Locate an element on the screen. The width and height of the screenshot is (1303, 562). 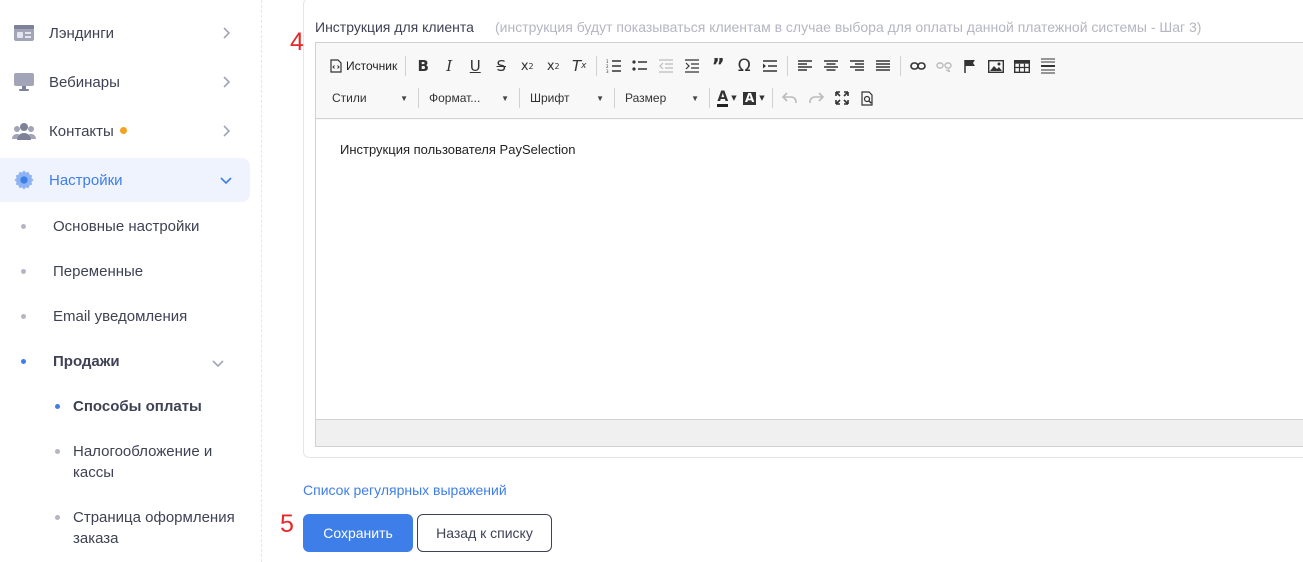
sidebar-item-label: Настройки is located at coordinates (86, 180).